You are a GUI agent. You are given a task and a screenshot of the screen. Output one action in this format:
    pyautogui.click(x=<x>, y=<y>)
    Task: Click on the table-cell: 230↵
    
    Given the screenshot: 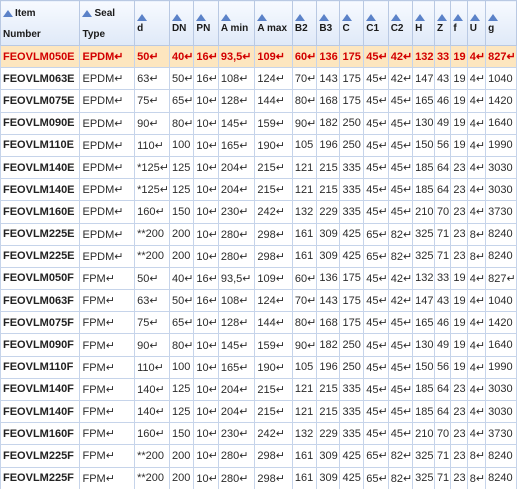 What is the action you would take?
    pyautogui.click(x=236, y=434)
    